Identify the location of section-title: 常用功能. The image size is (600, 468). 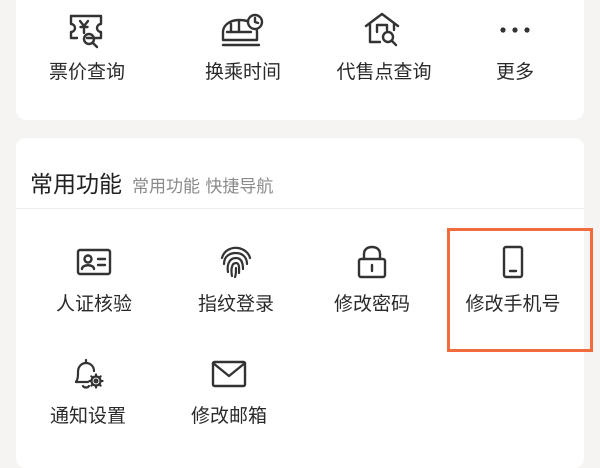
(76, 185).